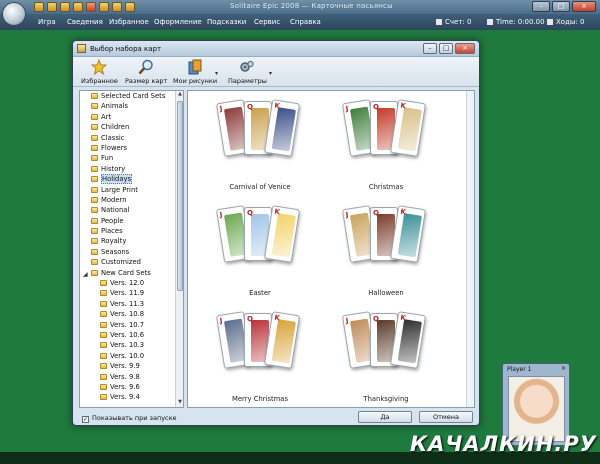 The width and height of the screenshot is (600, 464). Describe the element at coordinates (131, 345) in the screenshot. I see `tree-item: Vers. 10.3` at that location.